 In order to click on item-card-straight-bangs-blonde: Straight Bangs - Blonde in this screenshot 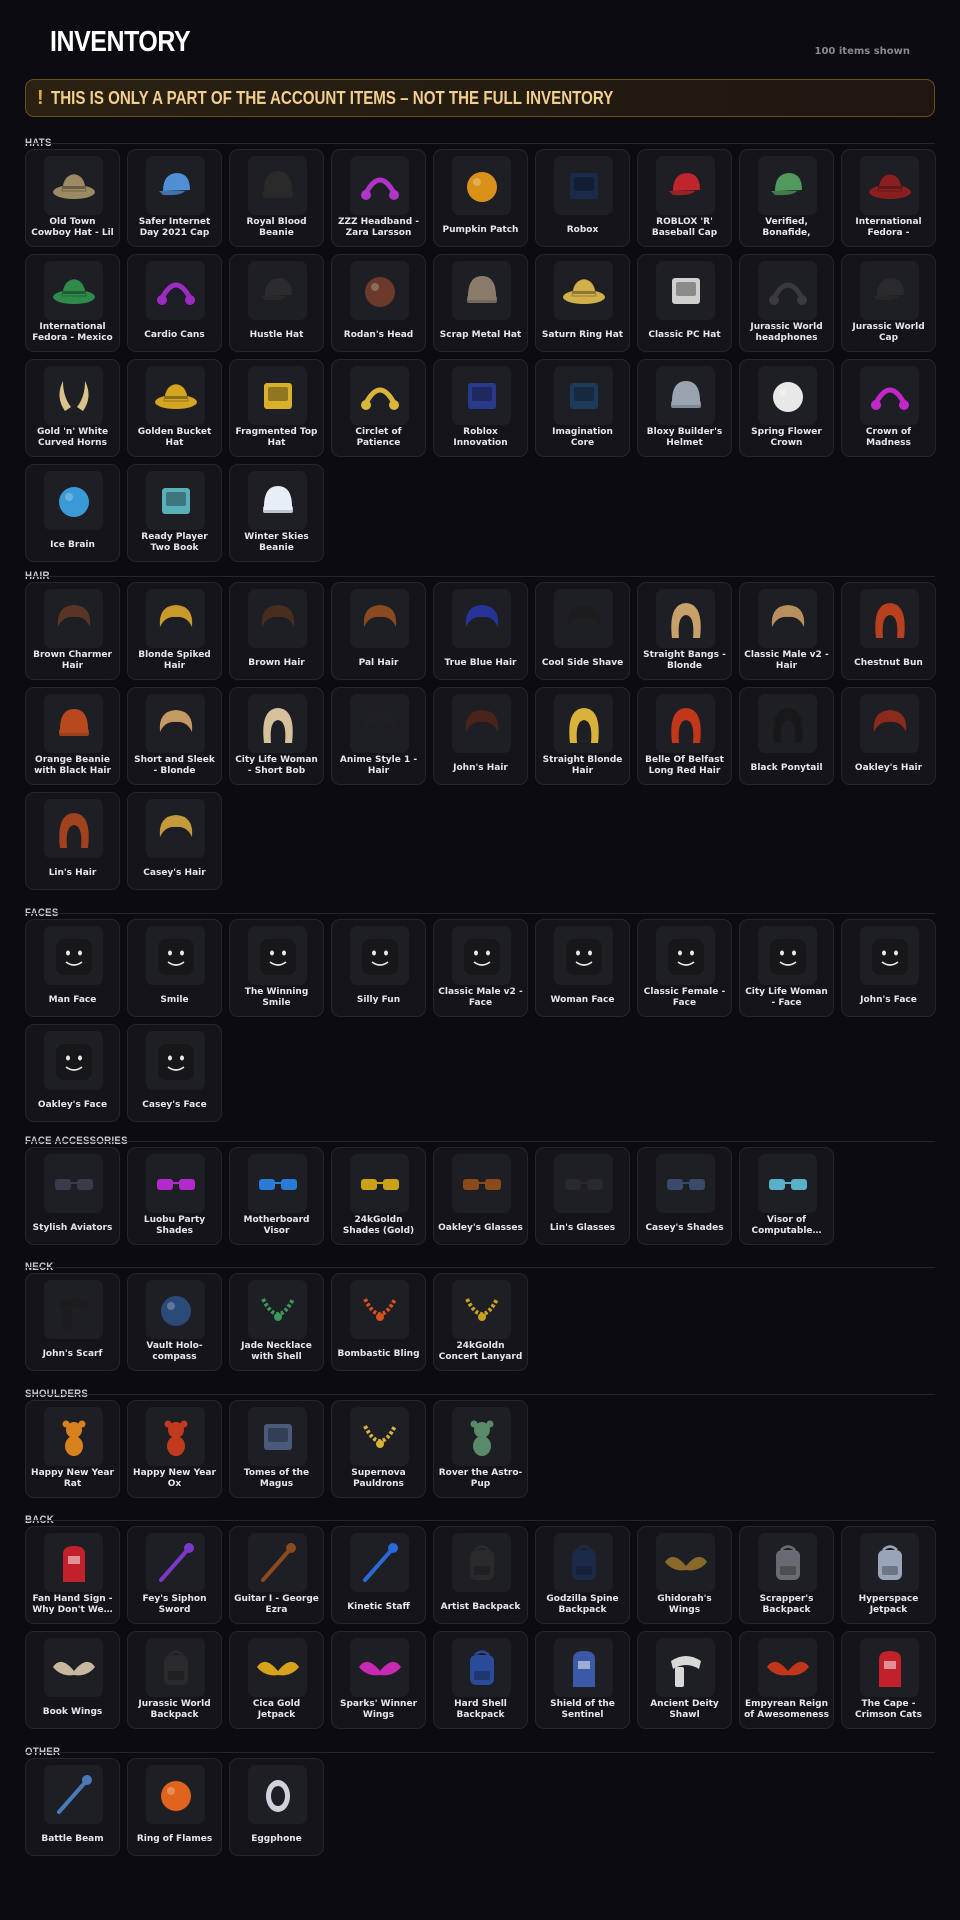, I will do `click(684, 631)`.